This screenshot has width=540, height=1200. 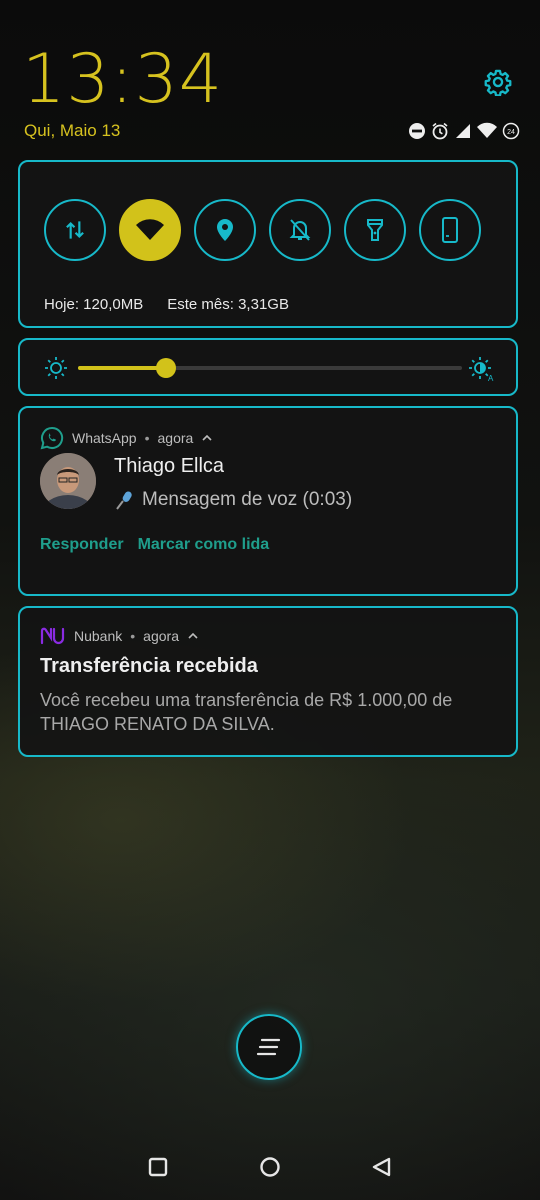 I want to click on notification-header: Nubank • agora, so click(x=119, y=636).